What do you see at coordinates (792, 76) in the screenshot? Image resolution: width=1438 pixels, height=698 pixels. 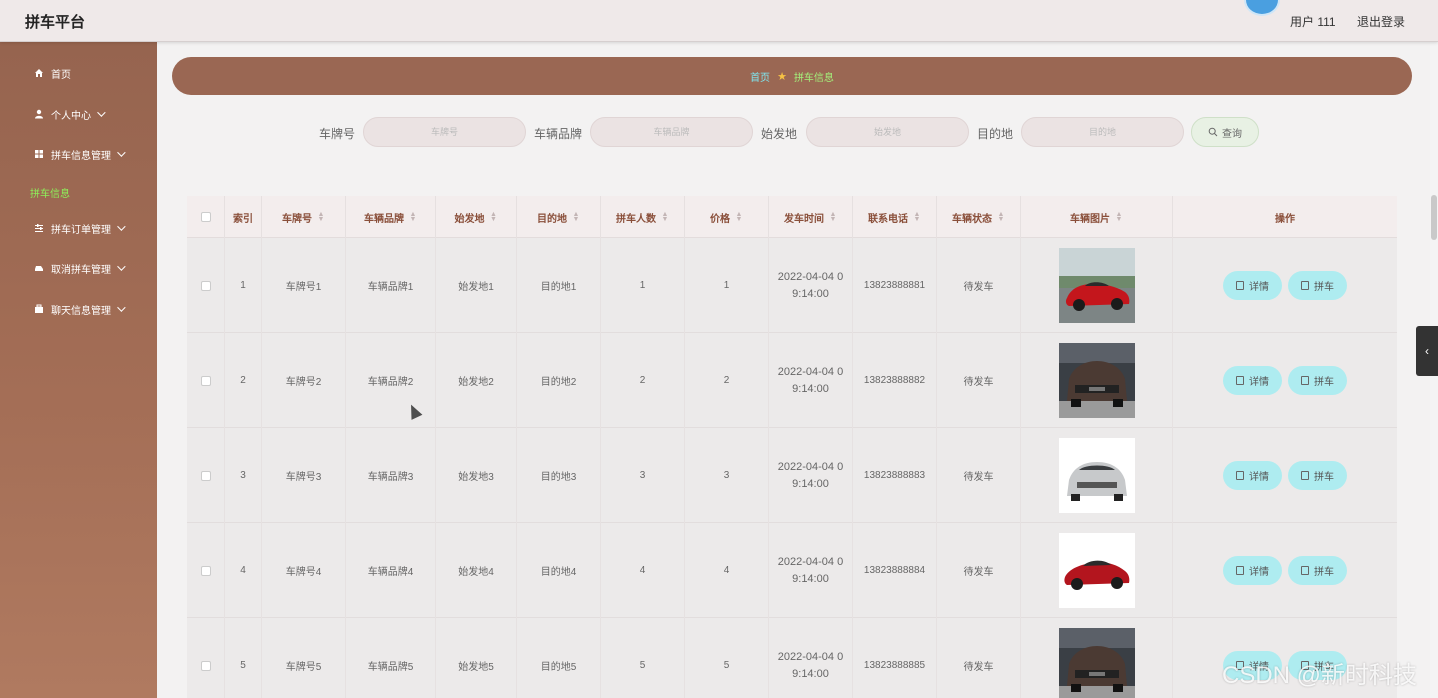 I see `breadcrumb: 首页 ★ 拼车信息` at bounding box center [792, 76].